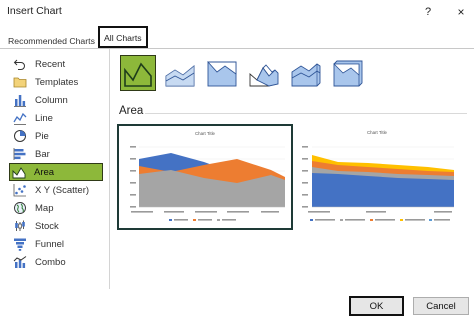 The image size is (474, 319). Describe the element at coordinates (20, 244) in the screenshot. I see `funnel-chart-icon` at that location.